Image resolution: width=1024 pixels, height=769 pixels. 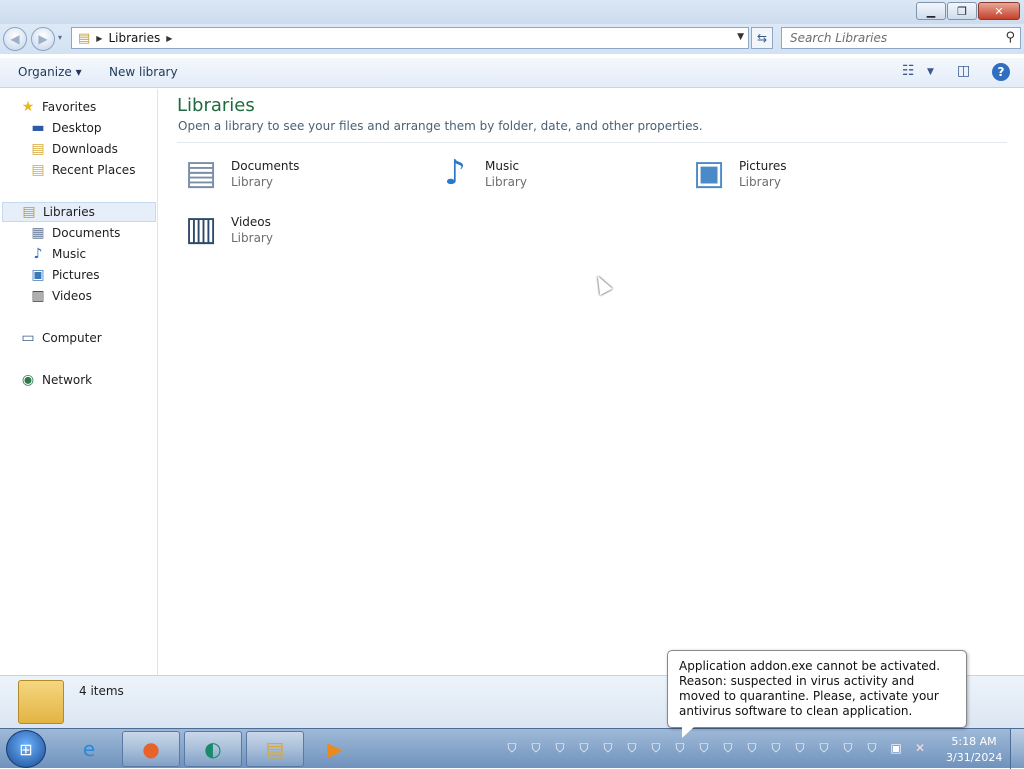 I want to click on notification-area: ⛉ ⛉ ⛉ ⛉ ⛉ ⛉ ⛉ ⛉ ⛉ ⛉ ⛉ ⛉ ⛉ ⛉ ⛉ ⛉ ▣ ✕, so click(x=716, y=748).